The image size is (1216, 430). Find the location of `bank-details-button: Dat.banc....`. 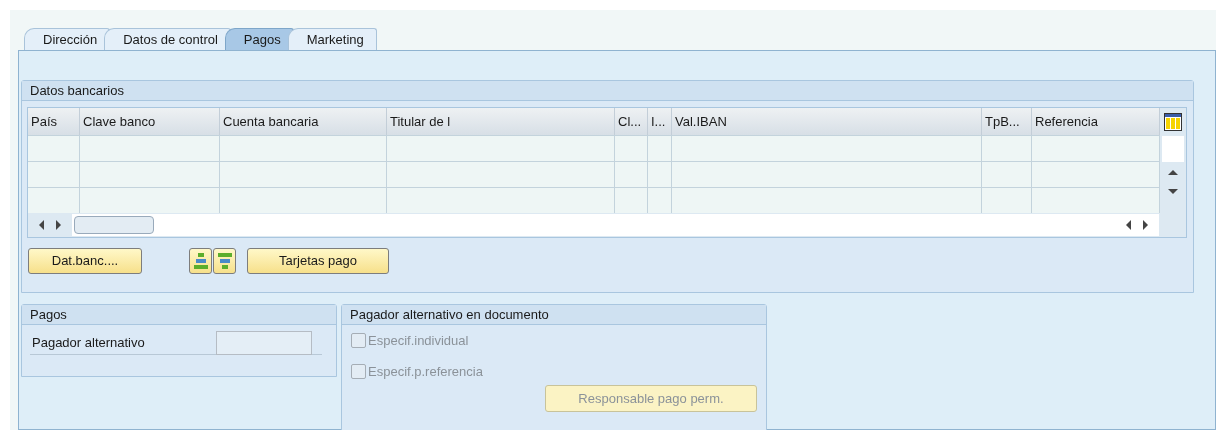

bank-details-button: Dat.banc.... is located at coordinates (85, 261).